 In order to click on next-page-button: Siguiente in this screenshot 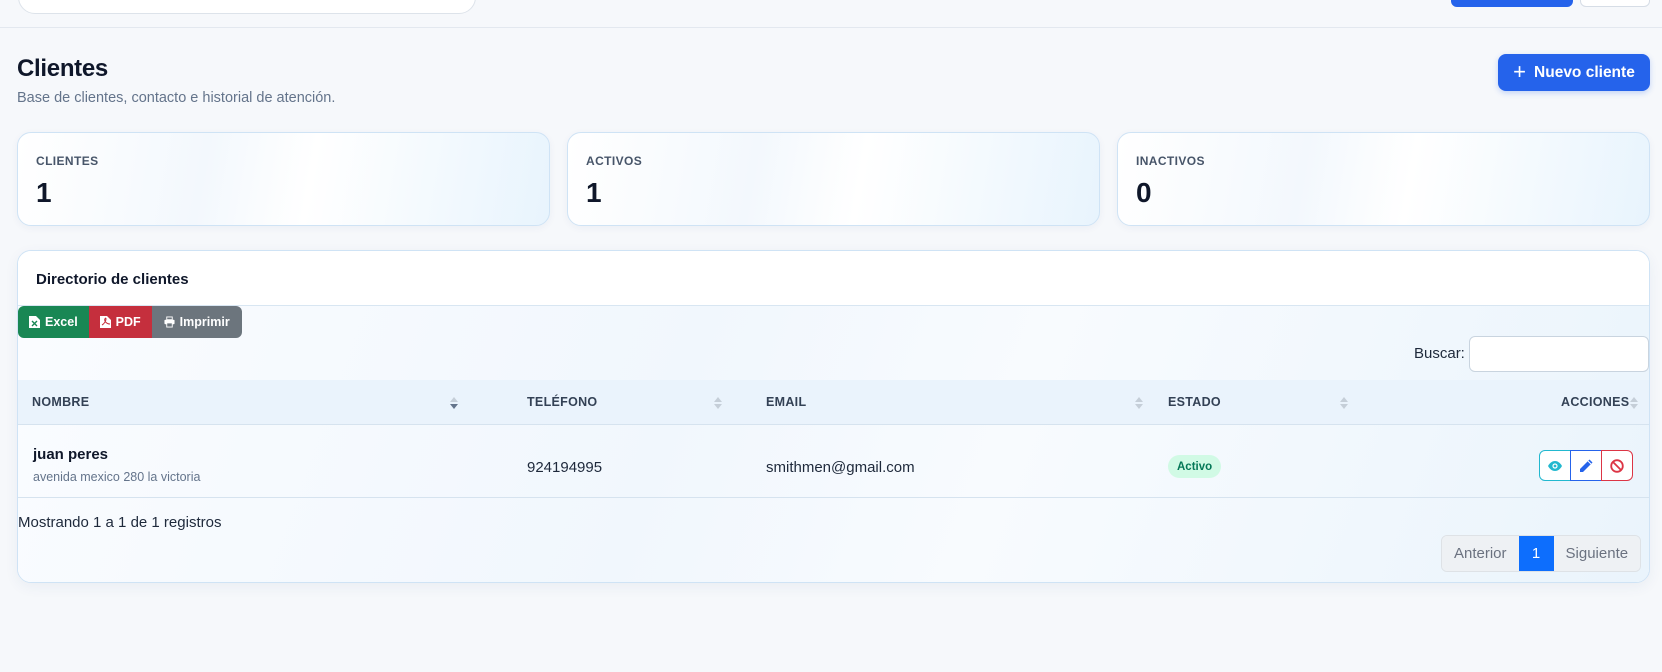, I will do `click(1597, 553)`.